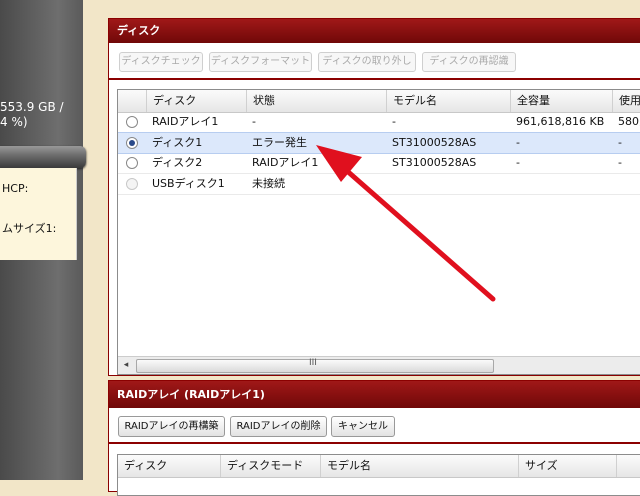  I want to click on table-row-selected: ディスク1 エラー発生 ST31000528AS - -, so click(379, 143).